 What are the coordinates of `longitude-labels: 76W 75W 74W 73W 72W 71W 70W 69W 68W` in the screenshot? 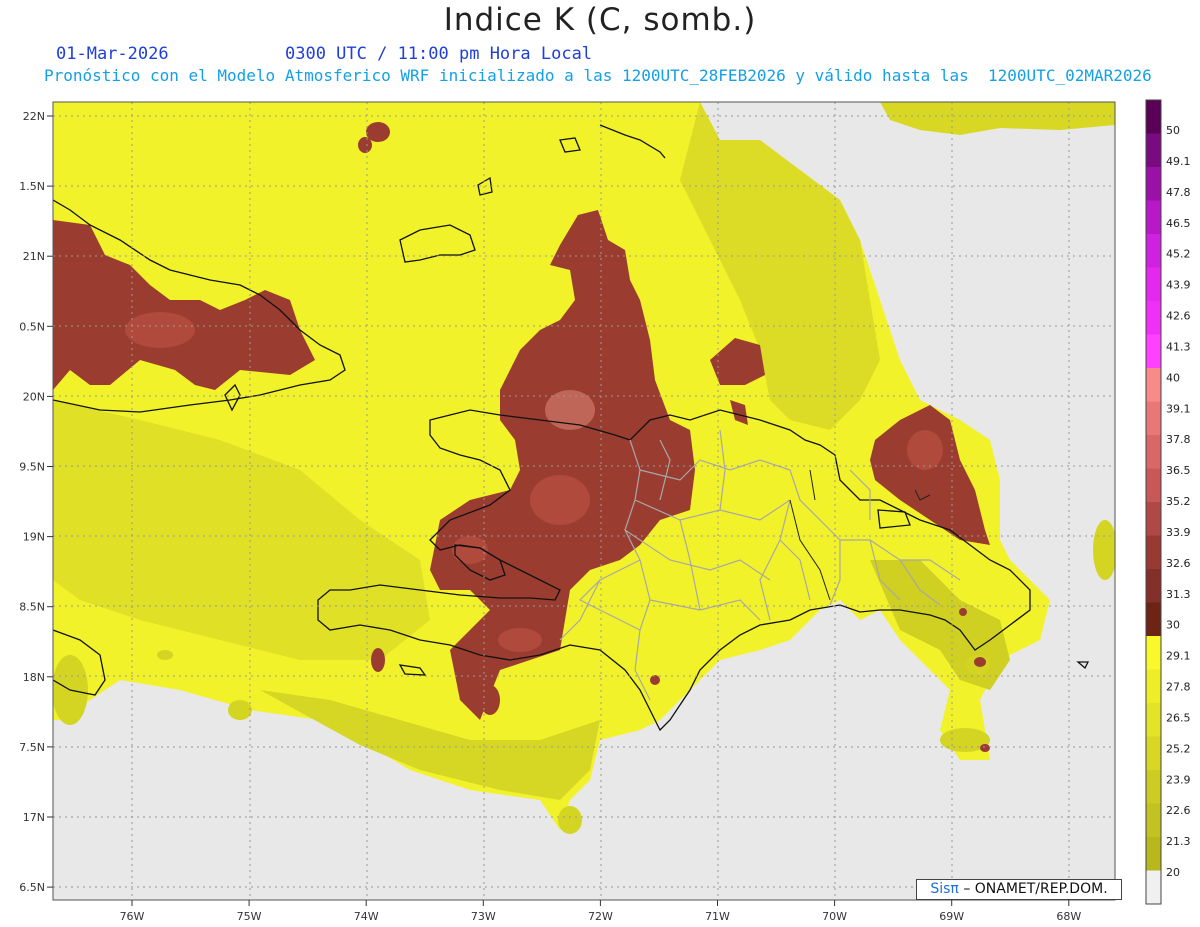 It's located at (600, 911).